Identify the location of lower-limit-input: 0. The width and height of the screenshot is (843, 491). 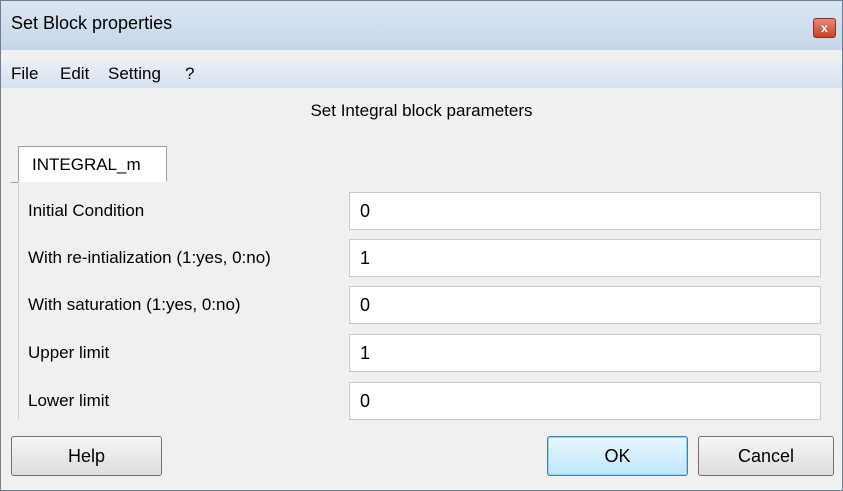
(585, 401).